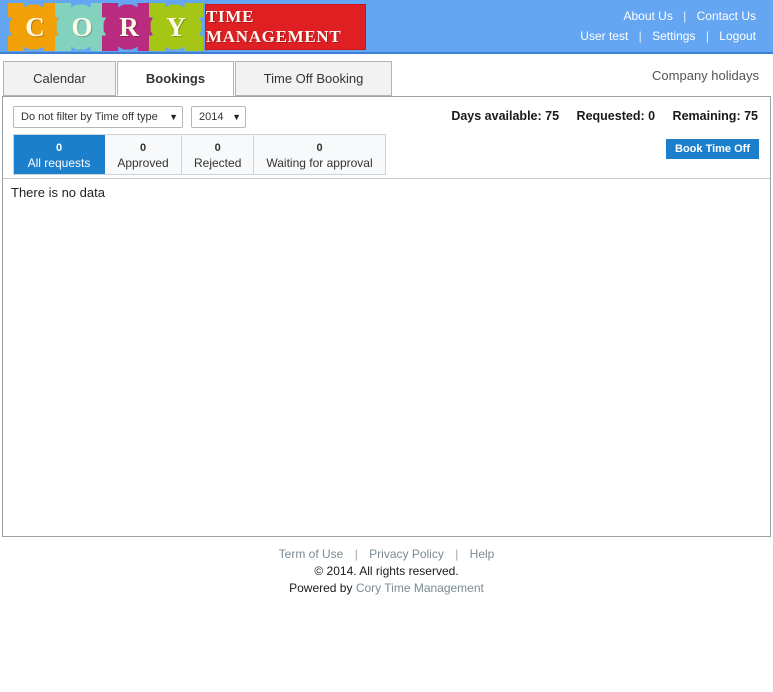  Describe the element at coordinates (673, 36) in the screenshot. I see `nav-link-settings: Settings` at that location.